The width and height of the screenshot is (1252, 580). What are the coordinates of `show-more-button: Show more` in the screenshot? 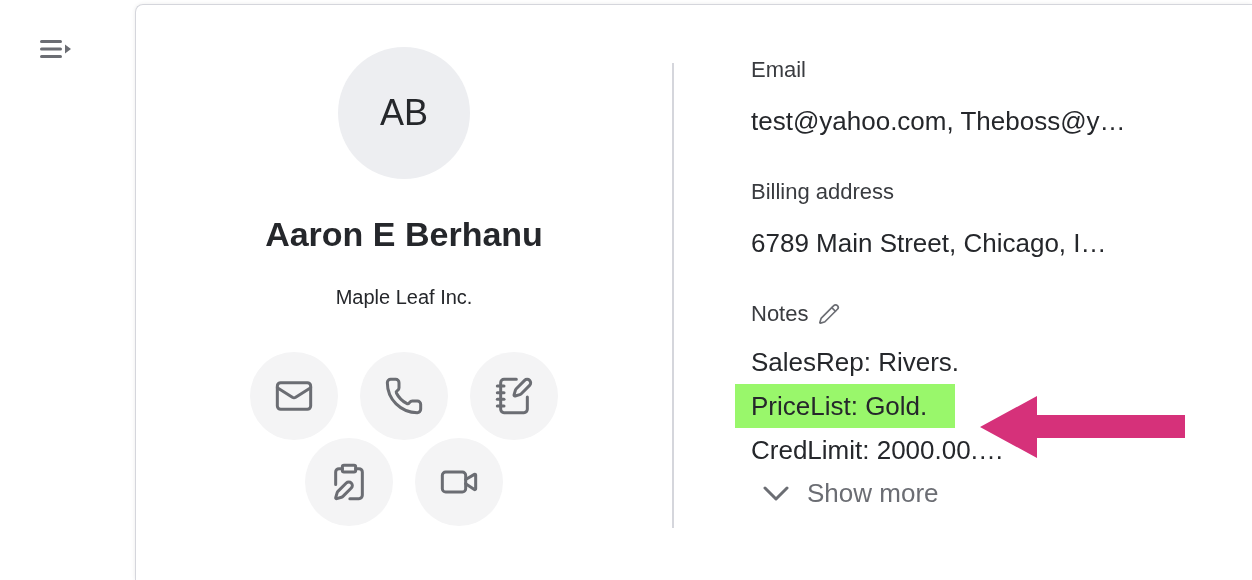 It's located at (944, 493).